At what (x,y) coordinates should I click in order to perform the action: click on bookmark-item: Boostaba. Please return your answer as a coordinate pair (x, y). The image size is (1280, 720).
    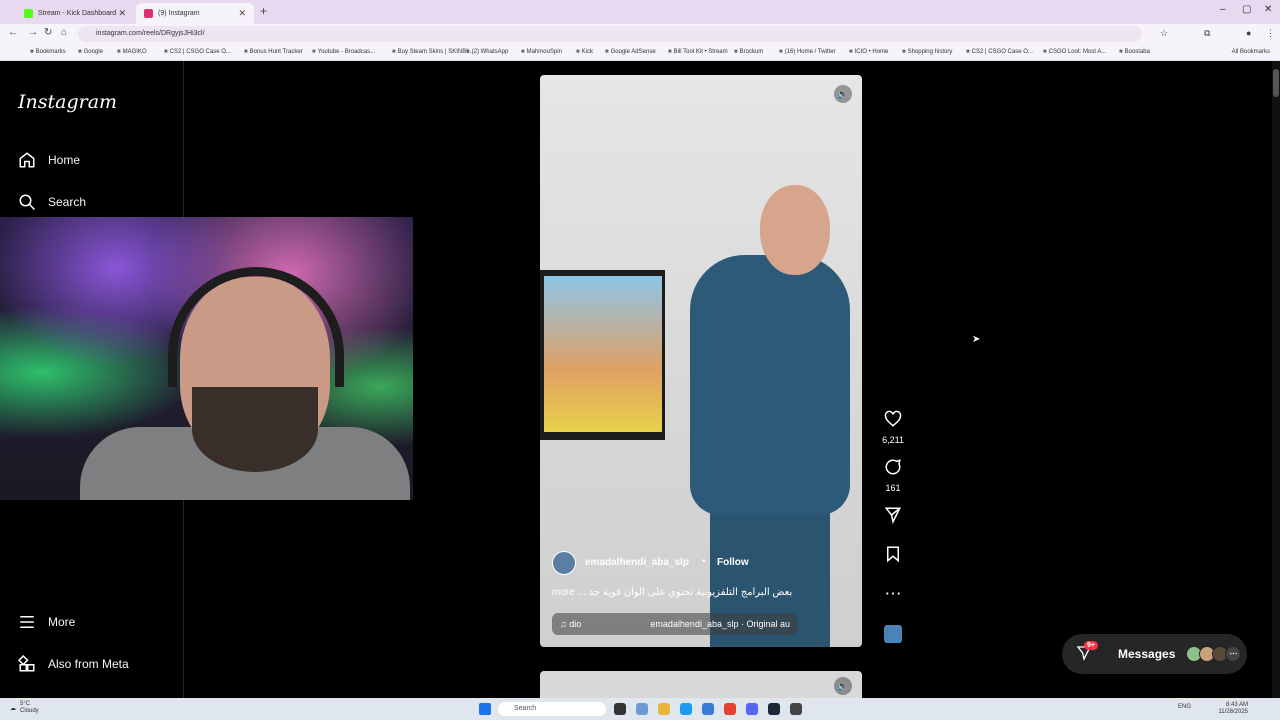
    Looking at the image, I should click on (1134, 52).